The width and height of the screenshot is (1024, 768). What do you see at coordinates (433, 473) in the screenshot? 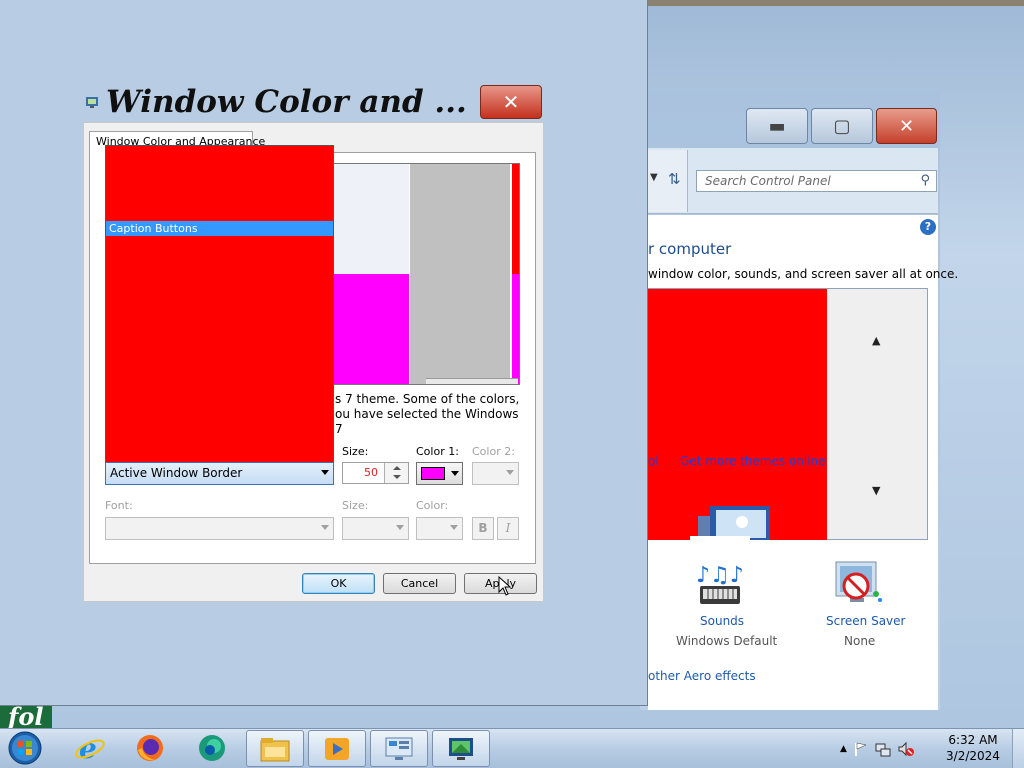
I see `color1-swatch` at bounding box center [433, 473].